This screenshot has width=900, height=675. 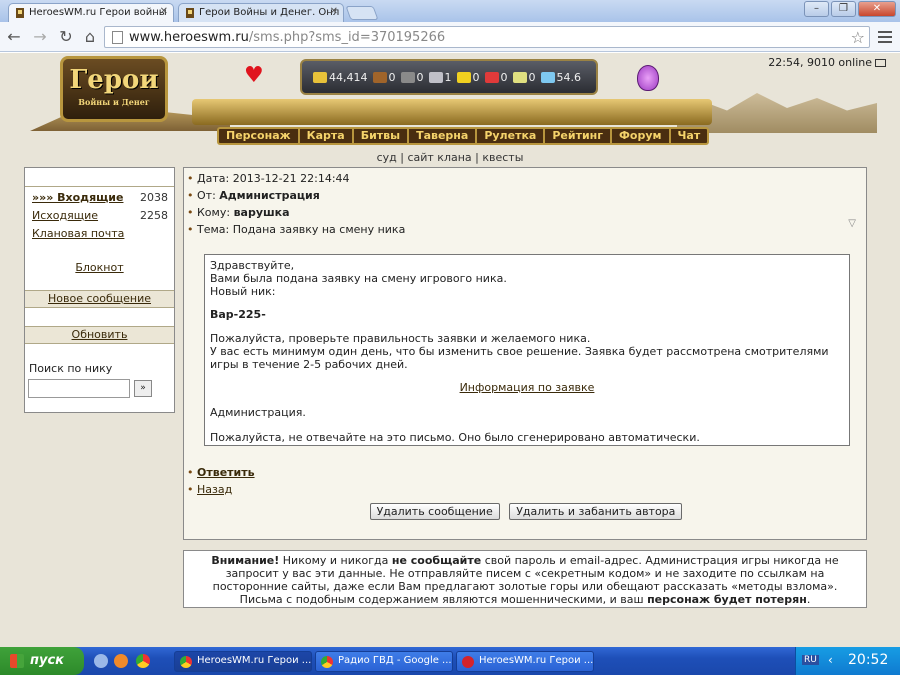 What do you see at coordinates (435, 77) in the screenshot?
I see `mercury-icon` at bounding box center [435, 77].